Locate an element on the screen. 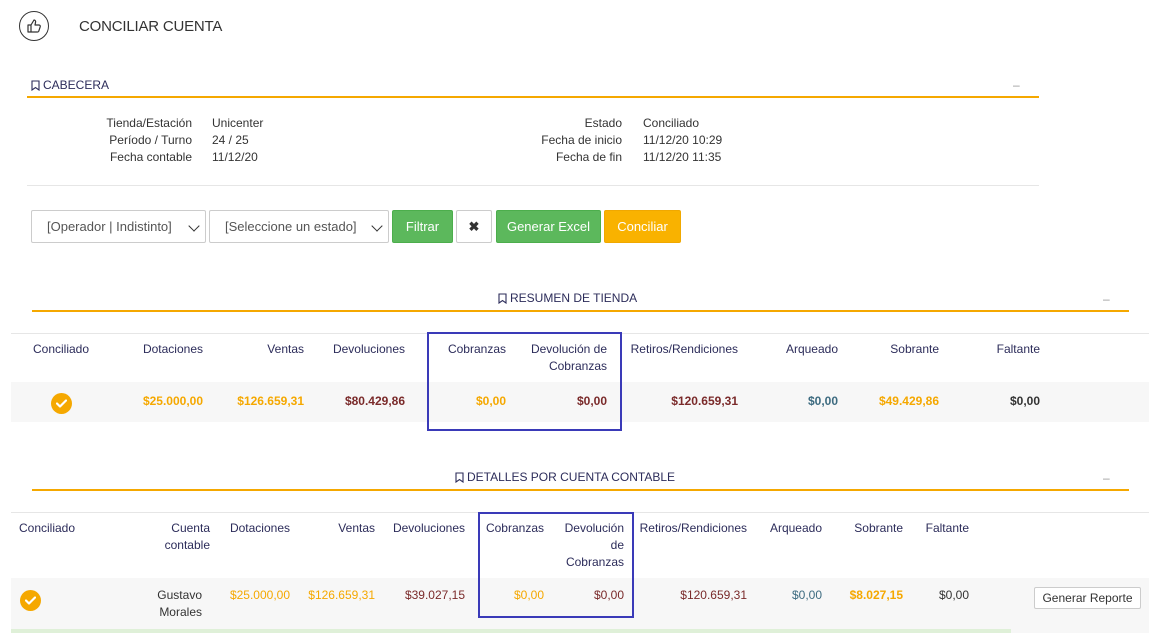 The width and height of the screenshot is (1156, 633). info-label-estado: Estado is located at coordinates (603, 123).